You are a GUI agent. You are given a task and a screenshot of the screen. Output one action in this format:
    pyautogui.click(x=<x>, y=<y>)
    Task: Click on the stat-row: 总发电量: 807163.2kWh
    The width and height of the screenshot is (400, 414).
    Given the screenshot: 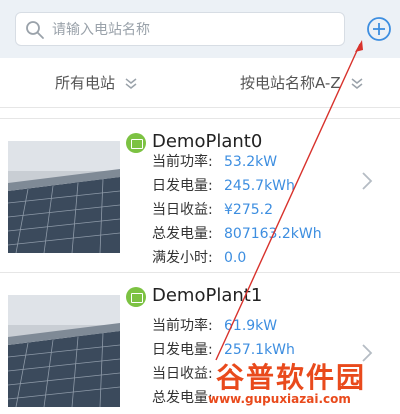 What is the action you would take?
    pyautogui.click(x=237, y=233)
    